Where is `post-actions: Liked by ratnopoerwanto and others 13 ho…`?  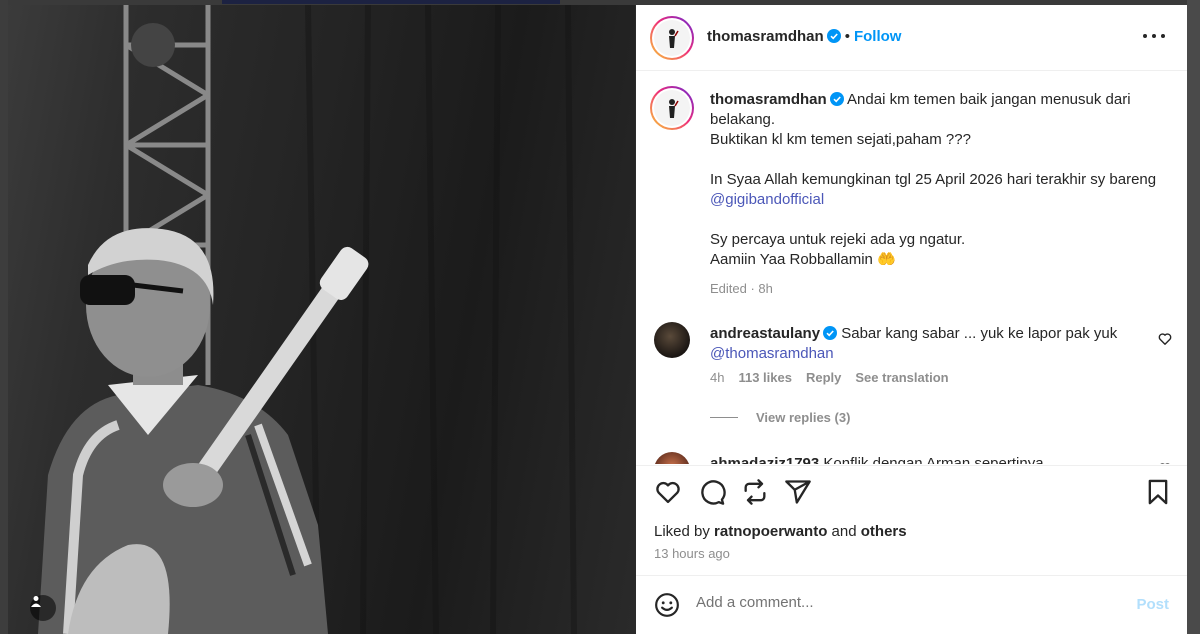 post-actions: Liked by ratnopoerwanto and others 13 ho… is located at coordinates (911, 520).